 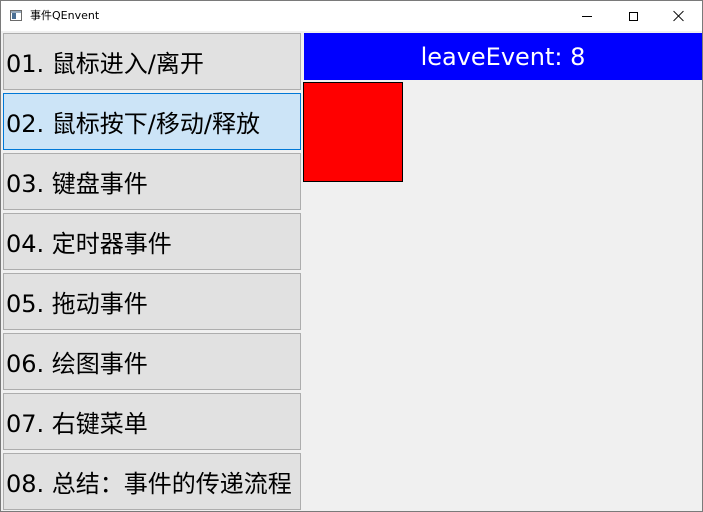 What do you see at coordinates (152, 121) in the screenshot?
I see `nav-button-mouse-press-move-release: 02. 鼠标按下/移动/释放` at bounding box center [152, 121].